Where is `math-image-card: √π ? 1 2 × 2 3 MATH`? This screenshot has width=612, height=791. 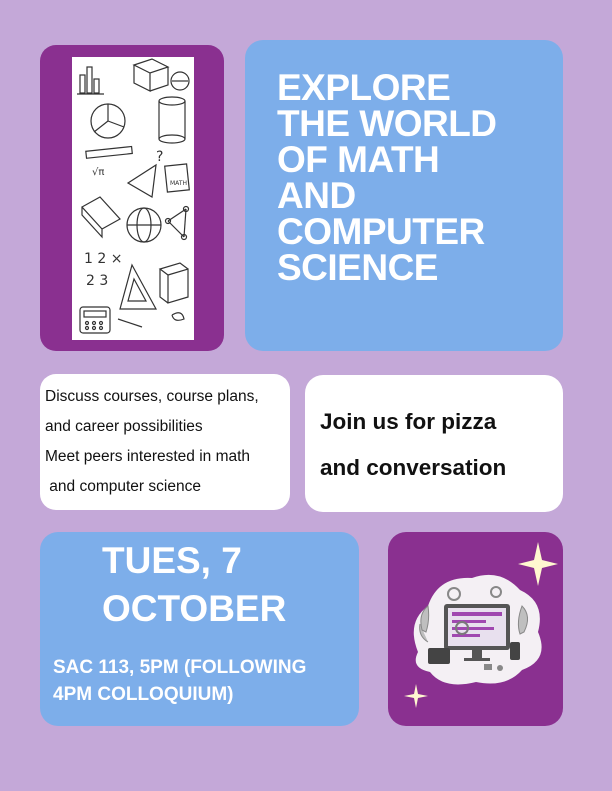
math-image-card: √π ? 1 2 × 2 3 MATH is located at coordinates (132, 198).